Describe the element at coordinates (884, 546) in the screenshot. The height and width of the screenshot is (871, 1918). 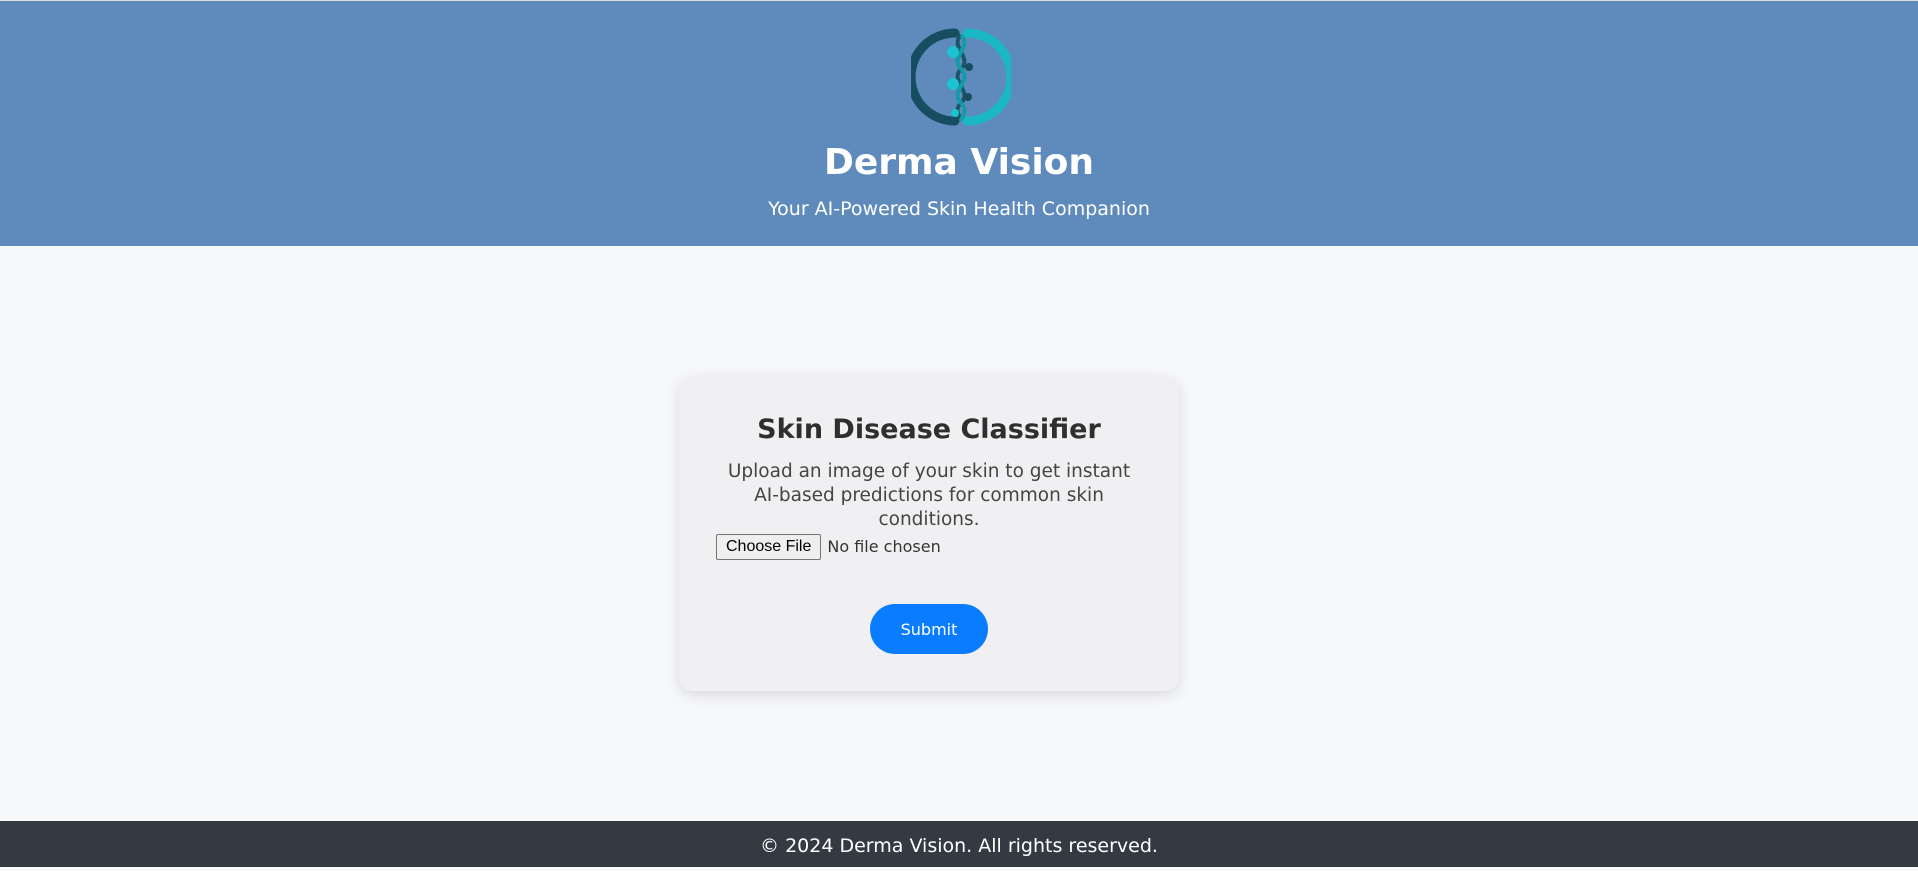
I see `file-status-text: No file chosen` at that location.